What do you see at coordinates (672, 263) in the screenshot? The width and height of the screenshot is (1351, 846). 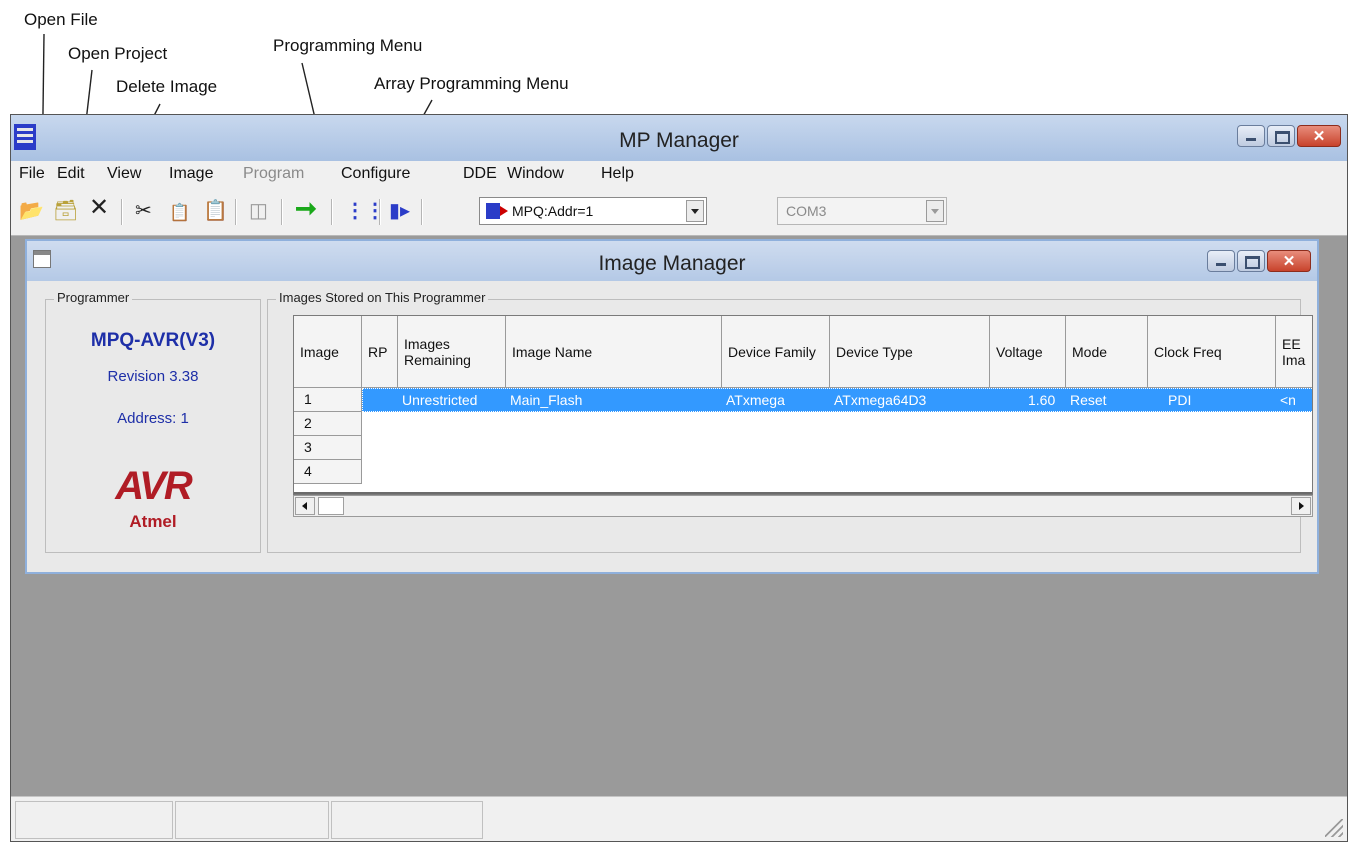 I see `image-manager-title: Image Manager` at bounding box center [672, 263].